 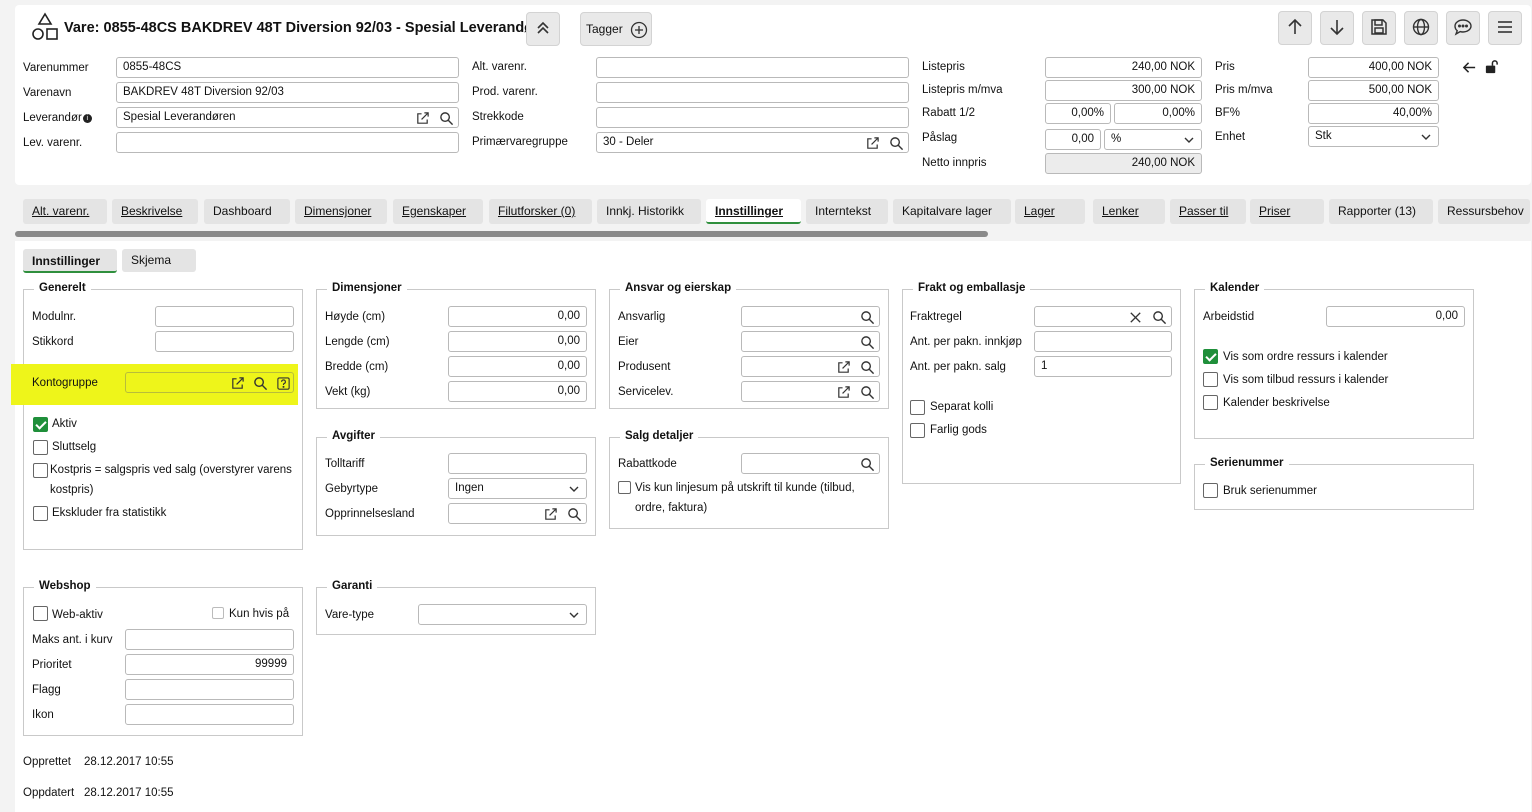 What do you see at coordinates (65, 211) in the screenshot?
I see `tab-alt-varenr: Alt. varenr.` at bounding box center [65, 211].